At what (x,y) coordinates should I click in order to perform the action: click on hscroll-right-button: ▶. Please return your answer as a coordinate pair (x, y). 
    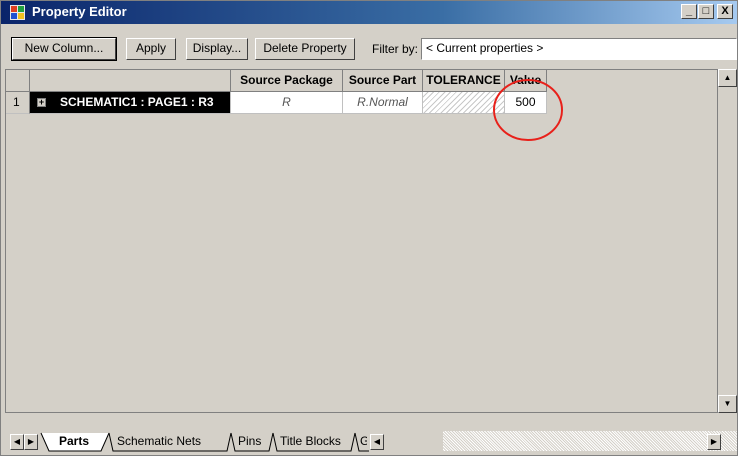
    Looking at the image, I should click on (714, 442).